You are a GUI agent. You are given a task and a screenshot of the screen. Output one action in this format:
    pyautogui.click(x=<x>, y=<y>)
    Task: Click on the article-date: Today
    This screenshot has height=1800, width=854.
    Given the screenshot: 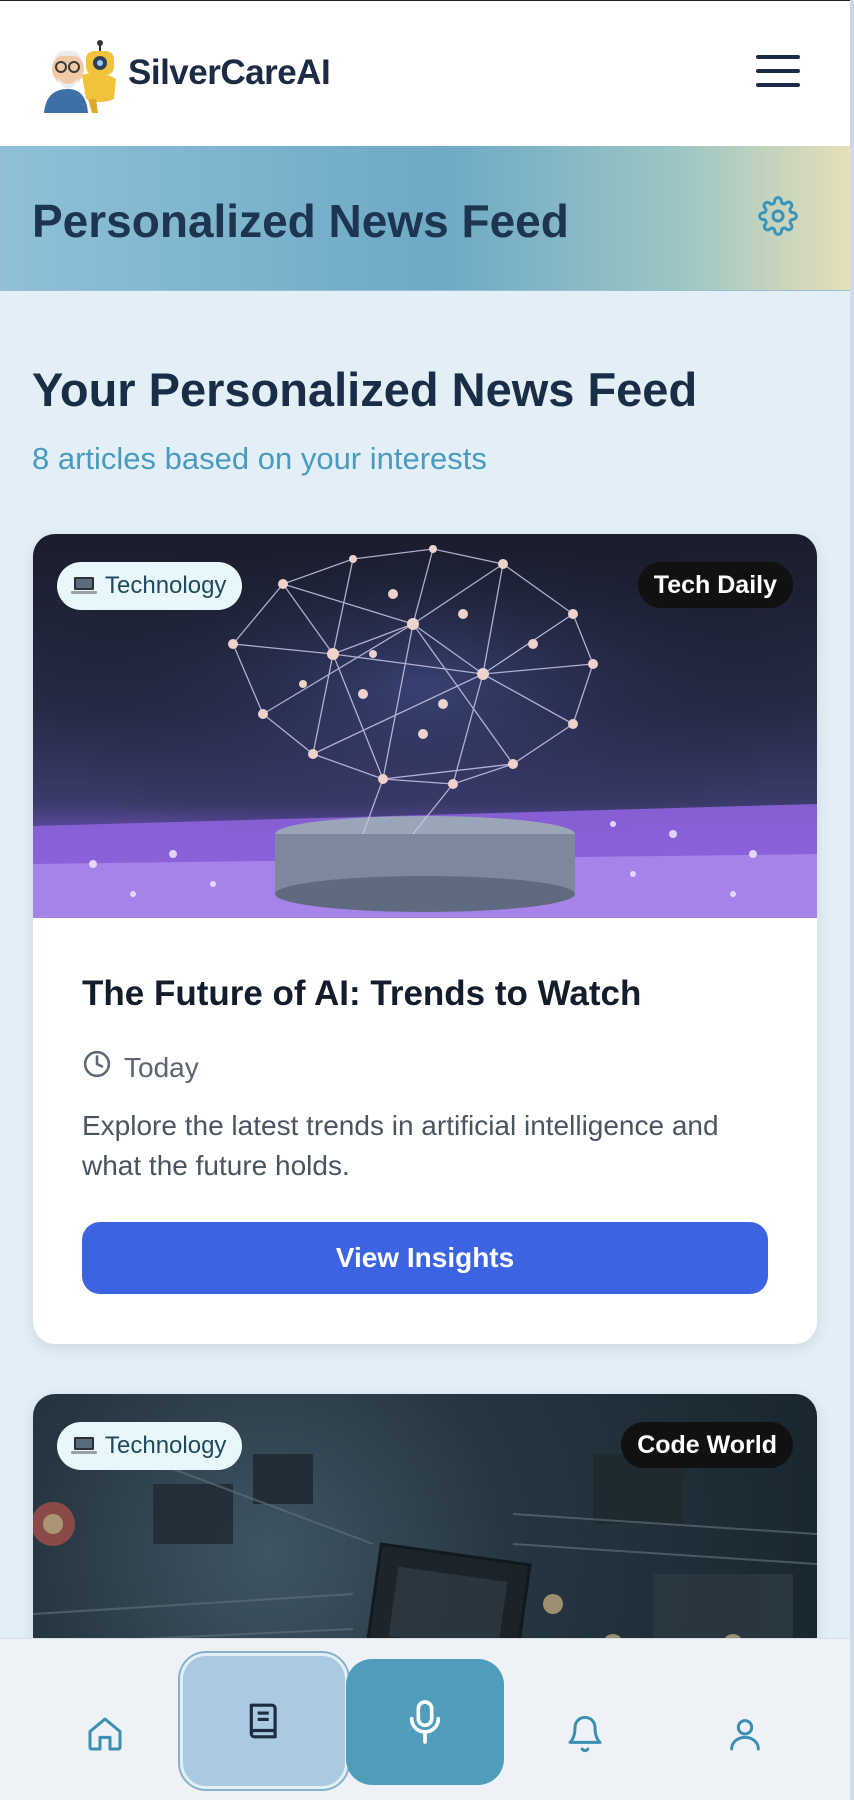 What is the action you would take?
    pyautogui.click(x=140, y=1067)
    